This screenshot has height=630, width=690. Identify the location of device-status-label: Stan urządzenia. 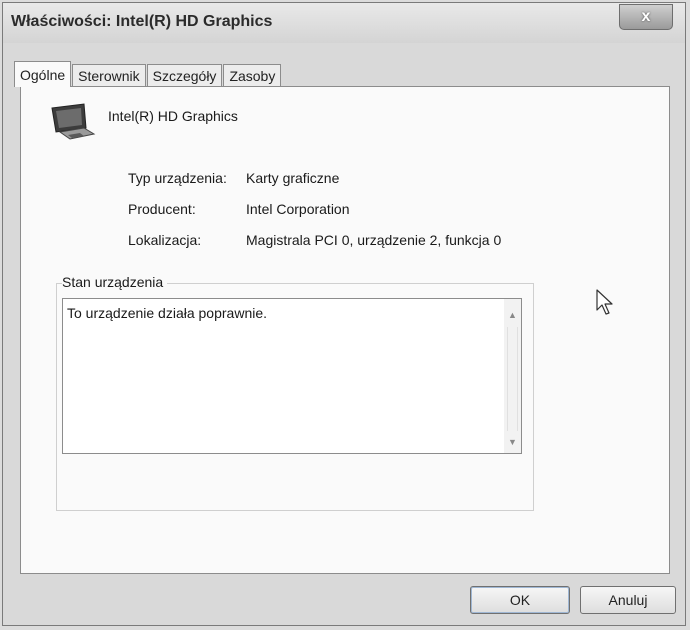
(115, 282).